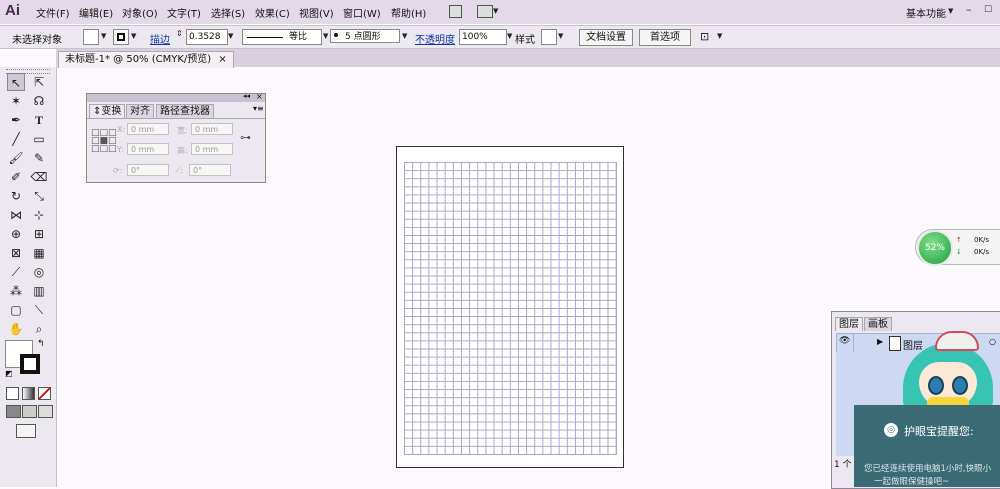  Describe the element at coordinates (39, 101) in the screenshot. I see `lasso-tool-icon: ☊` at that location.